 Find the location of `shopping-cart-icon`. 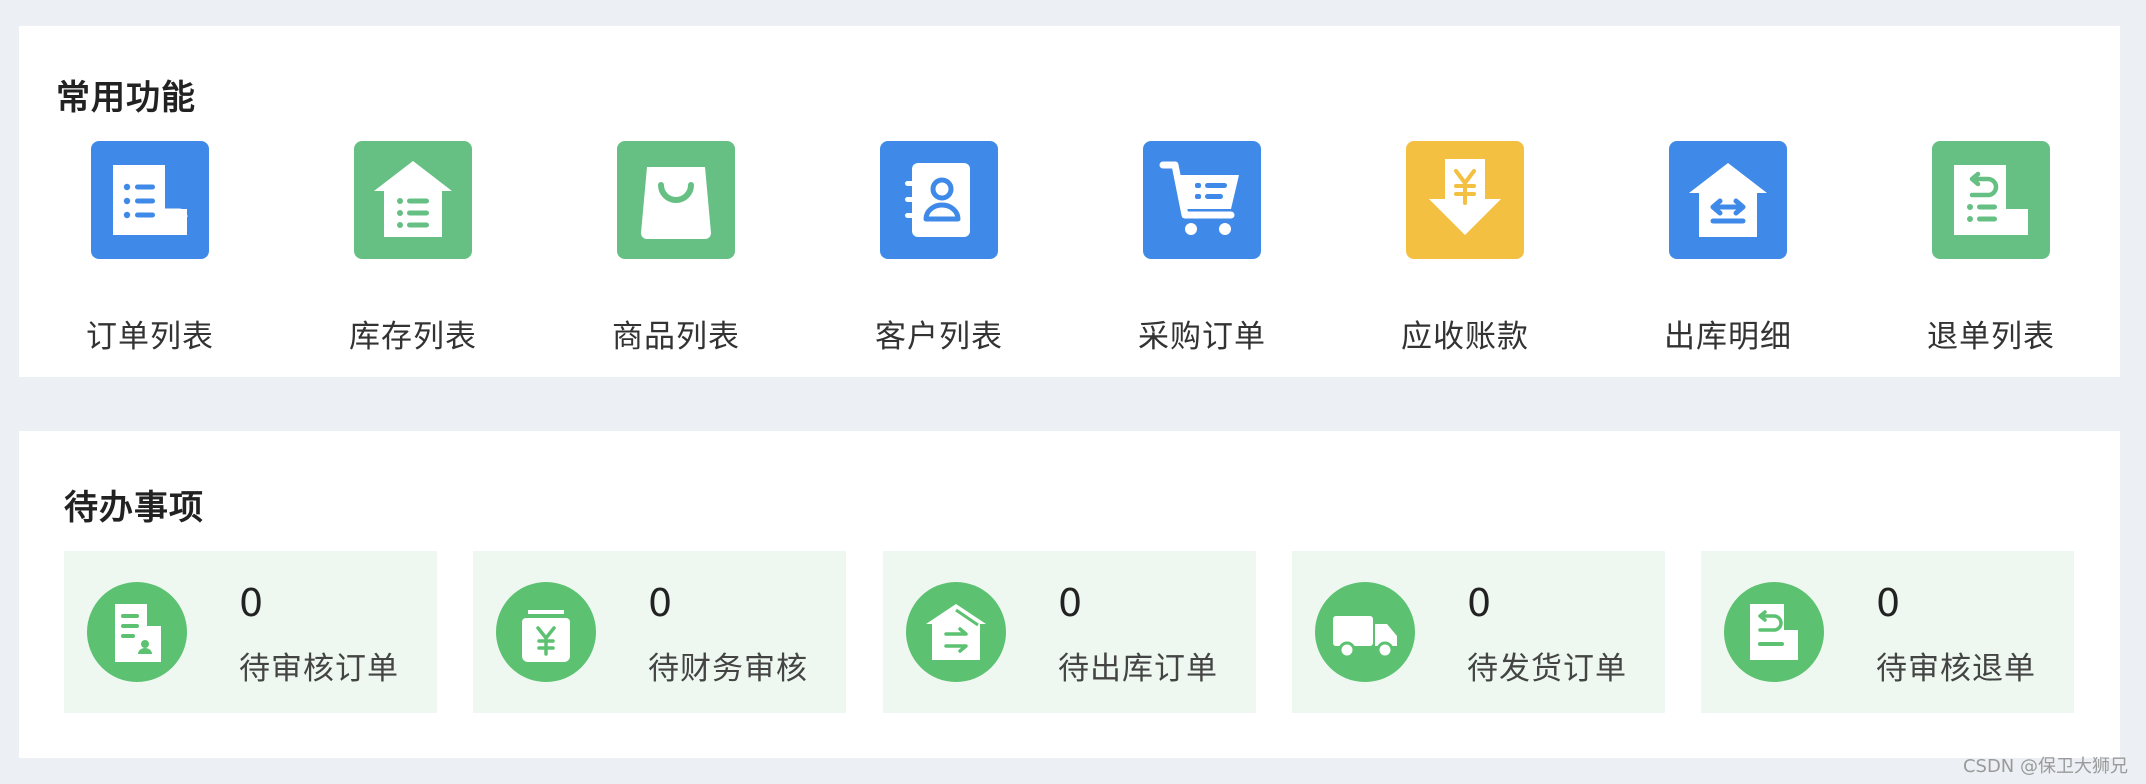

shopping-cart-icon is located at coordinates (1202, 200).